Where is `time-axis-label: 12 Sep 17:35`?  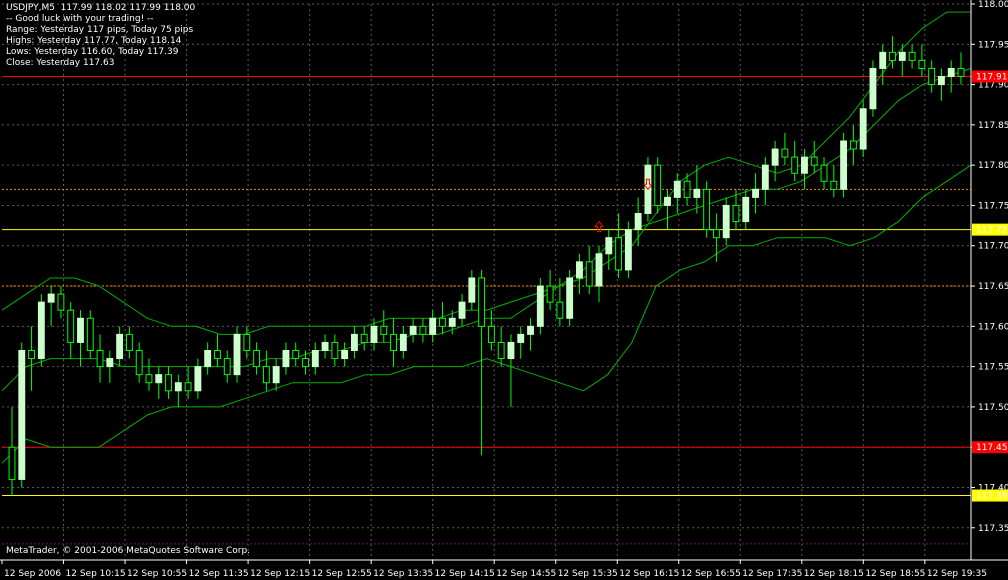
time-axis-label: 12 Sep 17:35 is located at coordinates (772, 574).